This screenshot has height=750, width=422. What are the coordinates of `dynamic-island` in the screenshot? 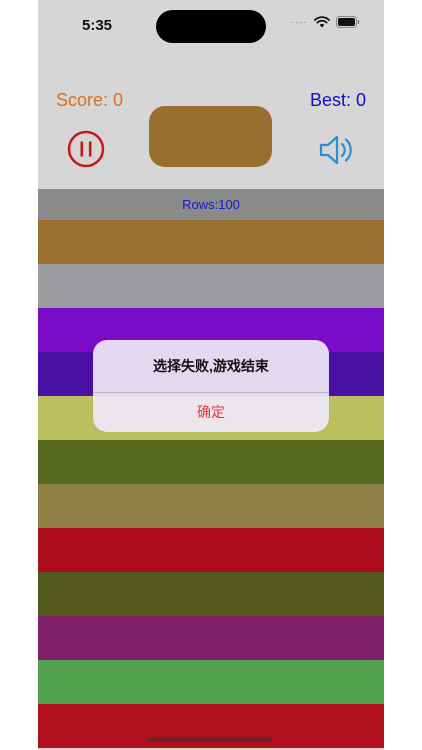 It's located at (211, 26).